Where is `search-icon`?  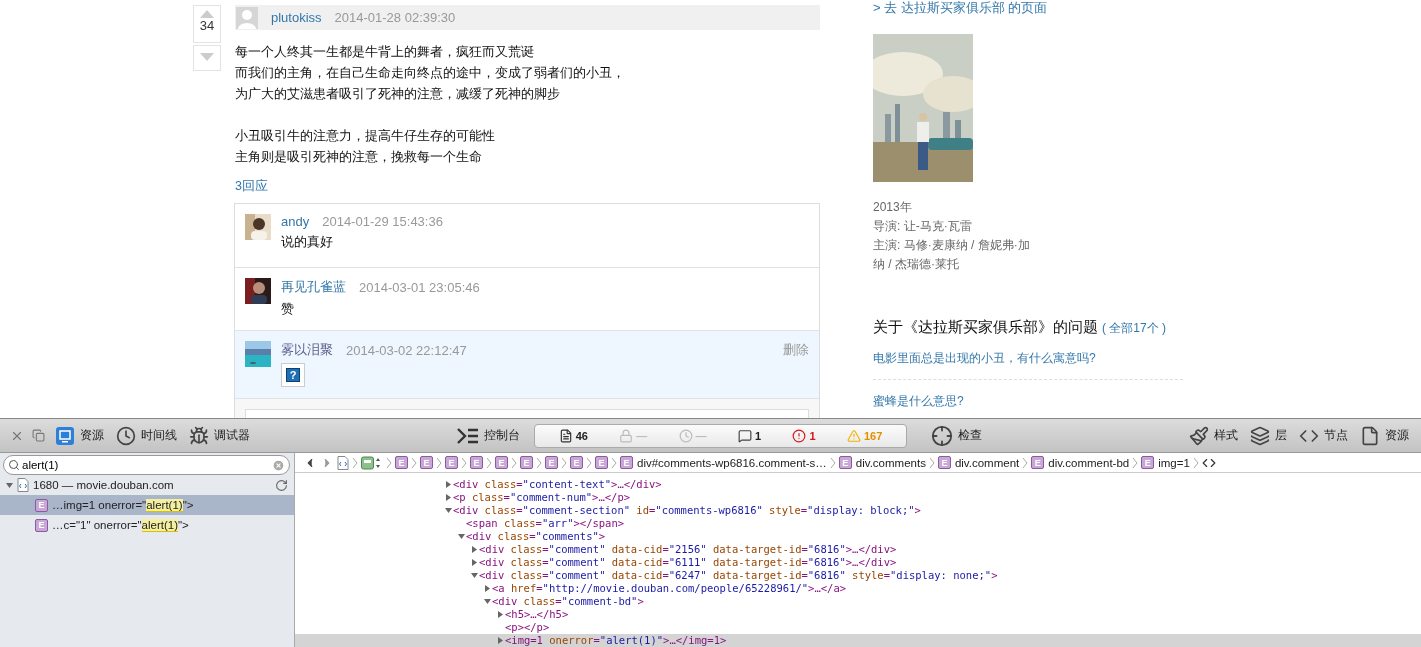 search-icon is located at coordinates (14, 465).